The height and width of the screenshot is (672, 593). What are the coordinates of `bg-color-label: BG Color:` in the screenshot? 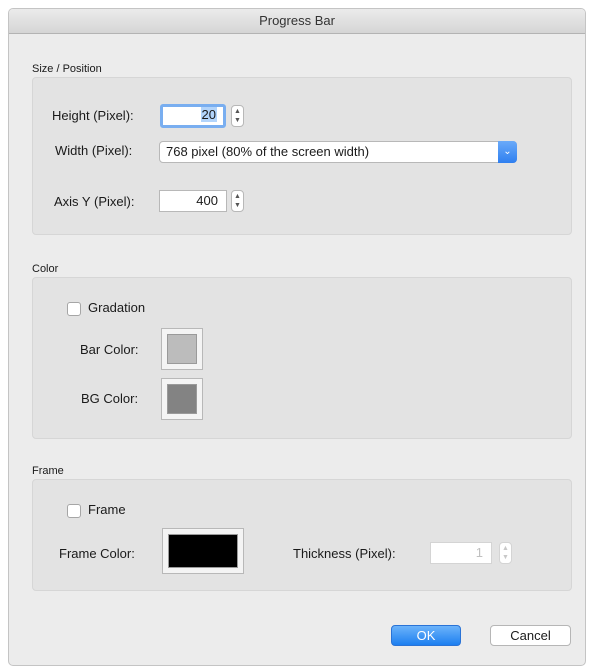 It's located at (110, 398).